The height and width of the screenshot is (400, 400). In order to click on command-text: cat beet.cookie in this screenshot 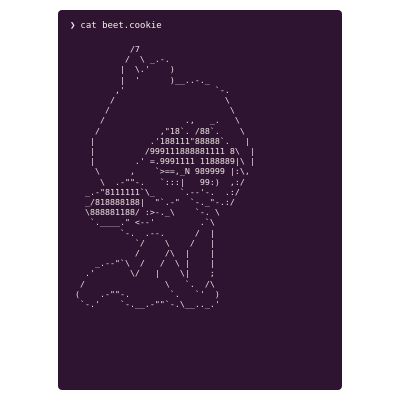, I will do `click(121, 26)`.